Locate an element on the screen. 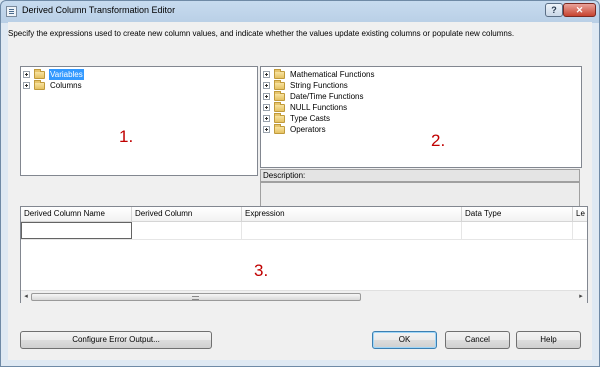 The height and width of the screenshot is (367, 600). annotation-1: 1. is located at coordinates (126, 136).